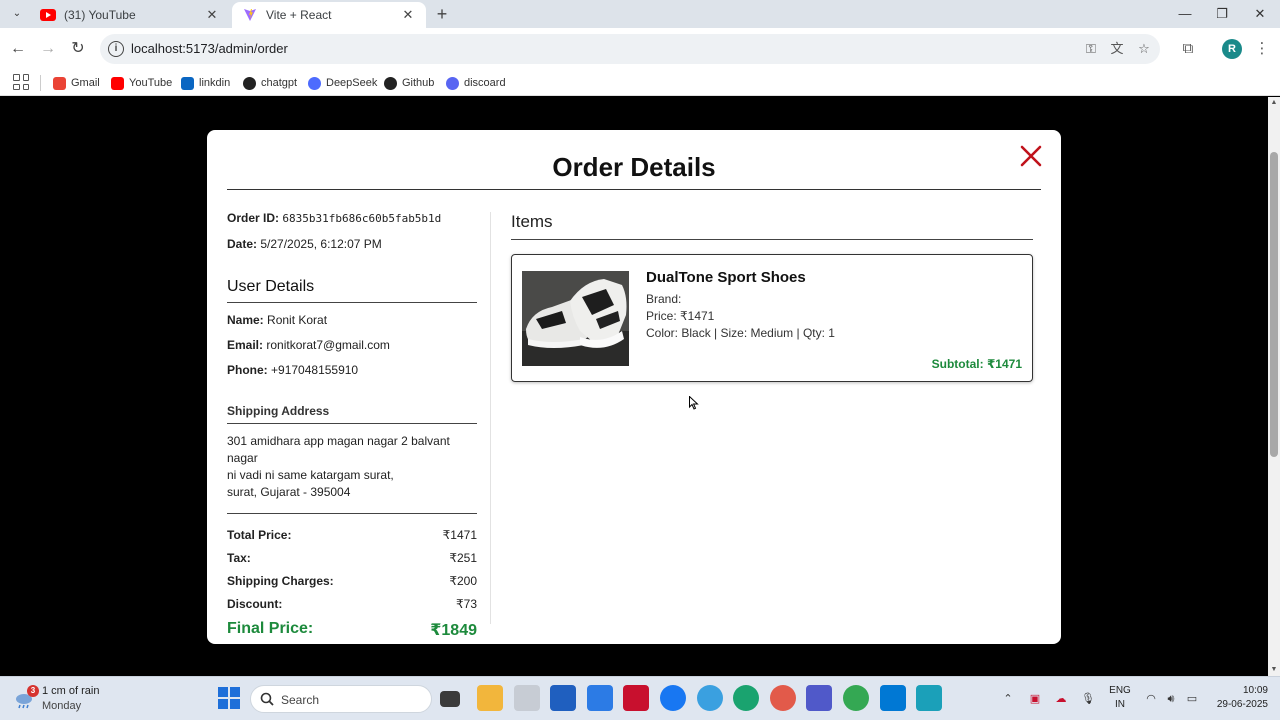 Image resolution: width=1280 pixels, height=720 pixels. I want to click on tax-label: Tax:, so click(239, 558).